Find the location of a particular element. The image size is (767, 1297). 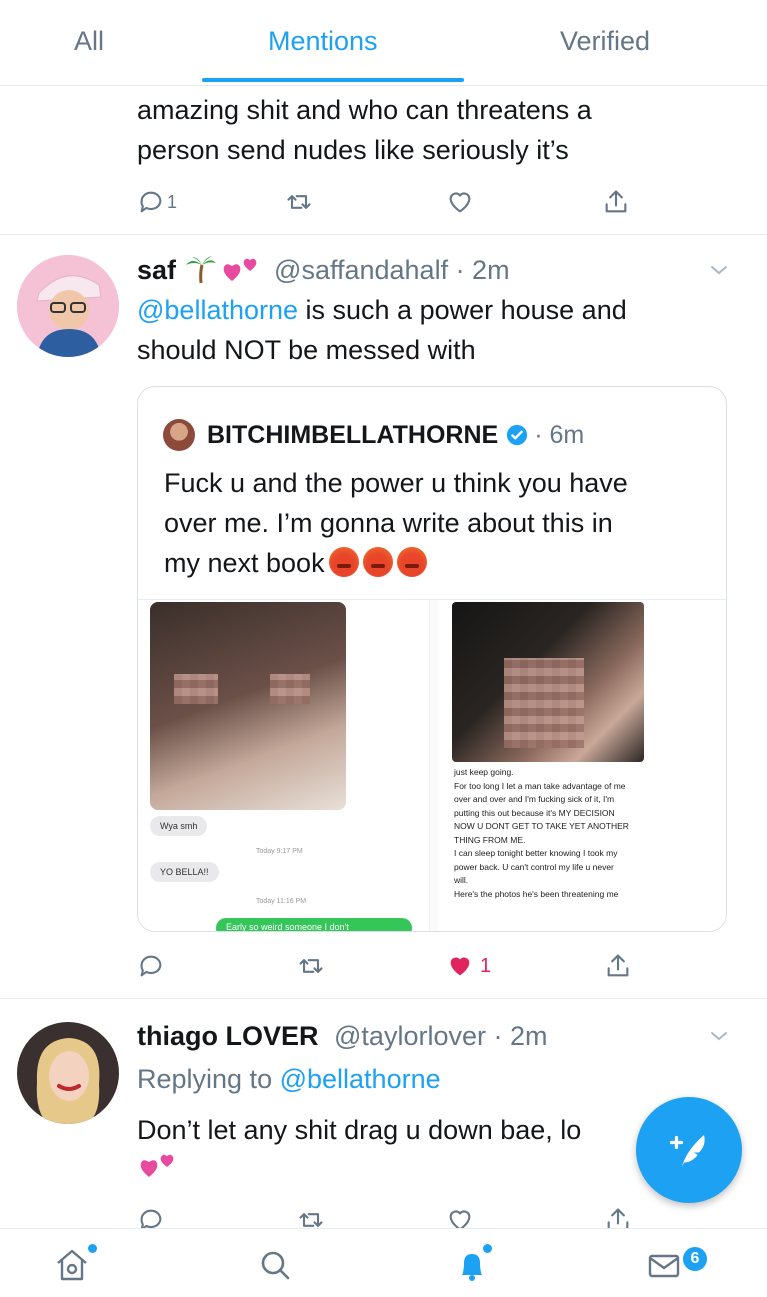

tweet-text: is such a power house and is located at coordinates (462, 310).